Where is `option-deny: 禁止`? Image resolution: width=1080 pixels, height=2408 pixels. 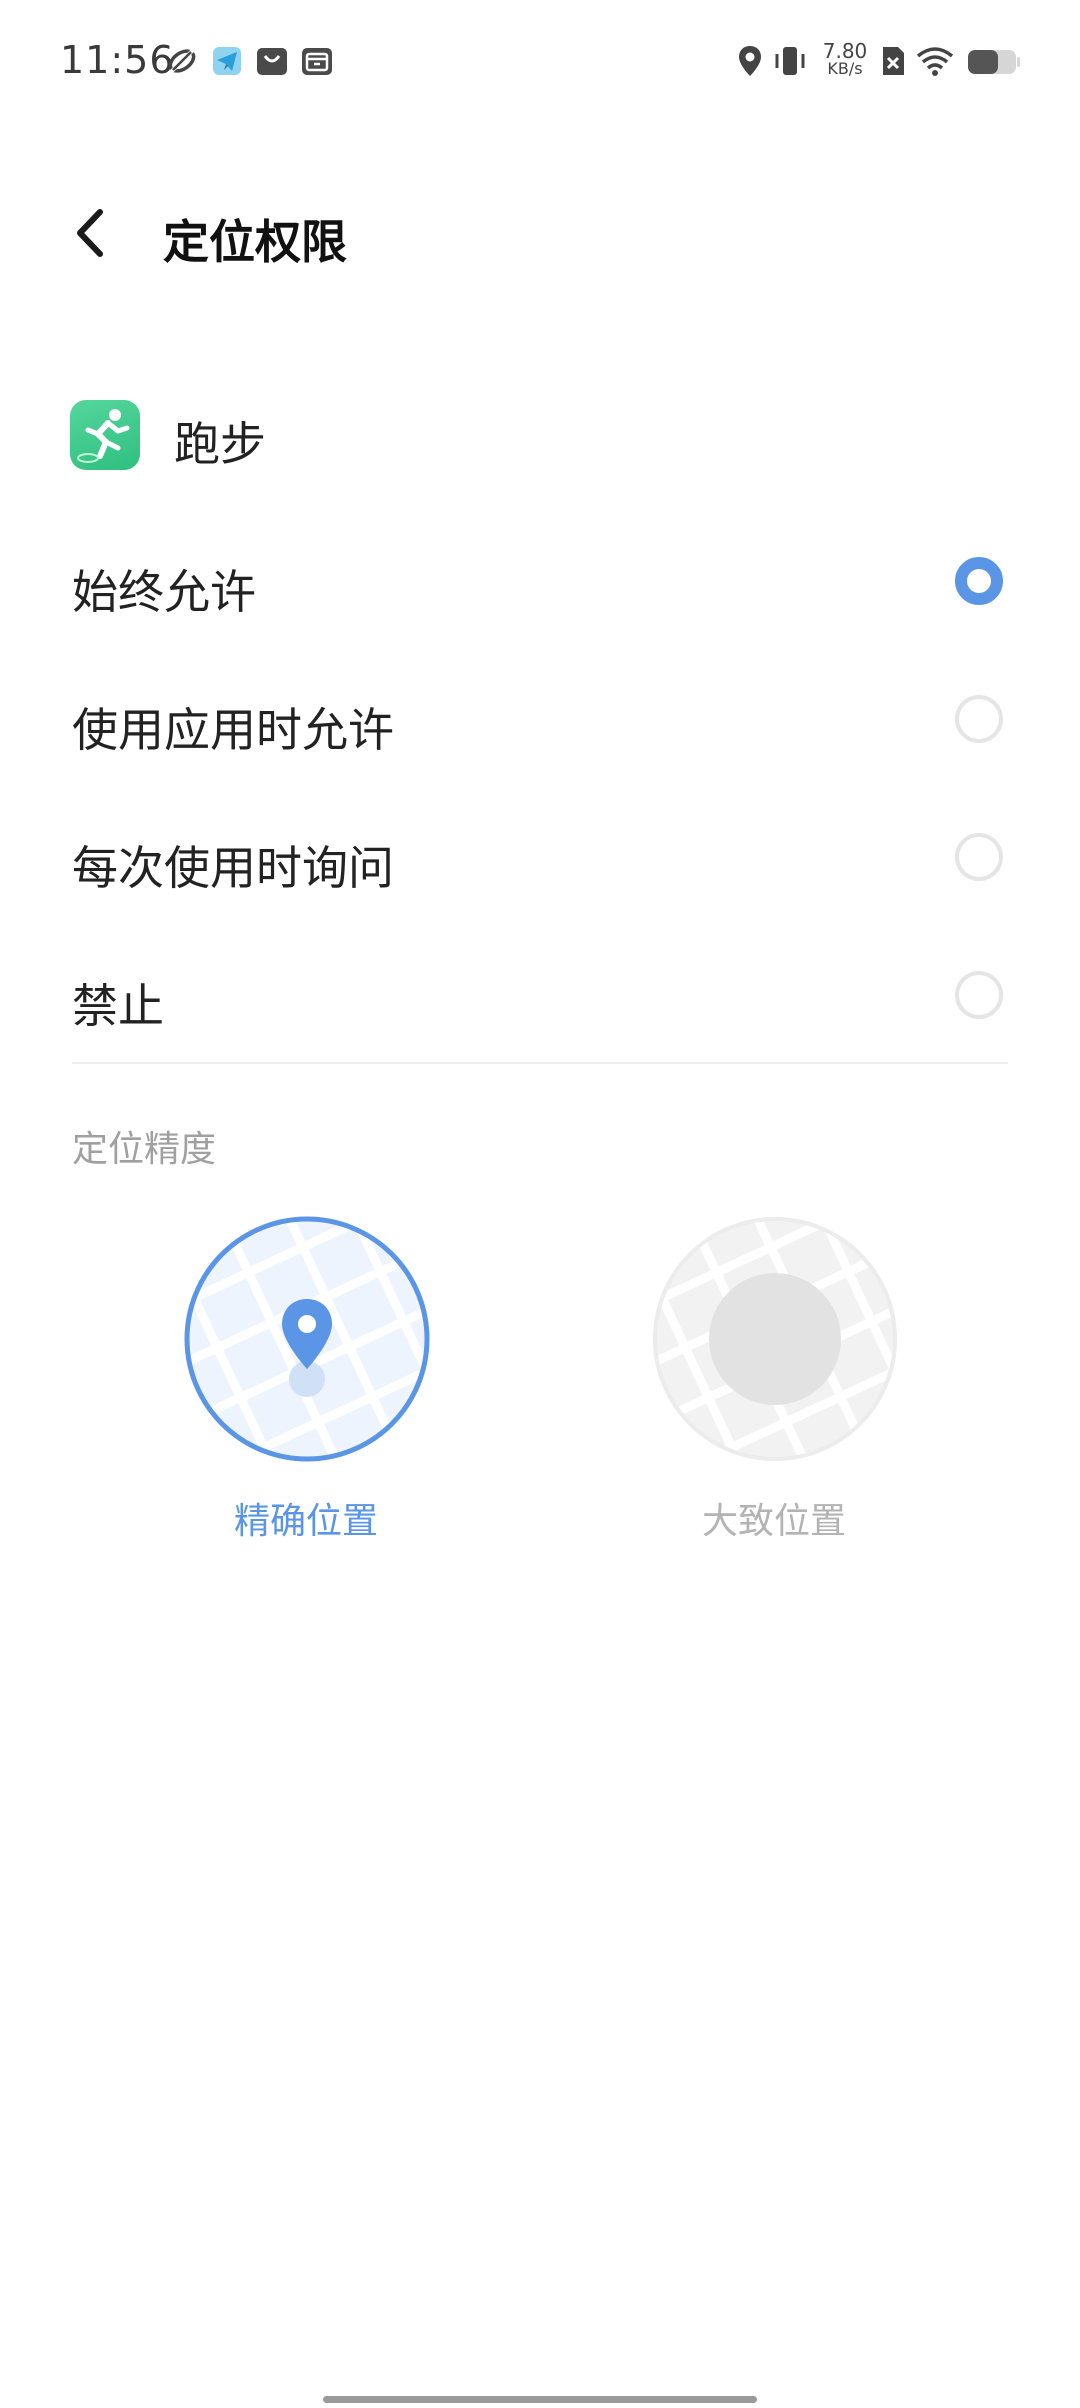
option-deny: 禁止 is located at coordinates (540, 996).